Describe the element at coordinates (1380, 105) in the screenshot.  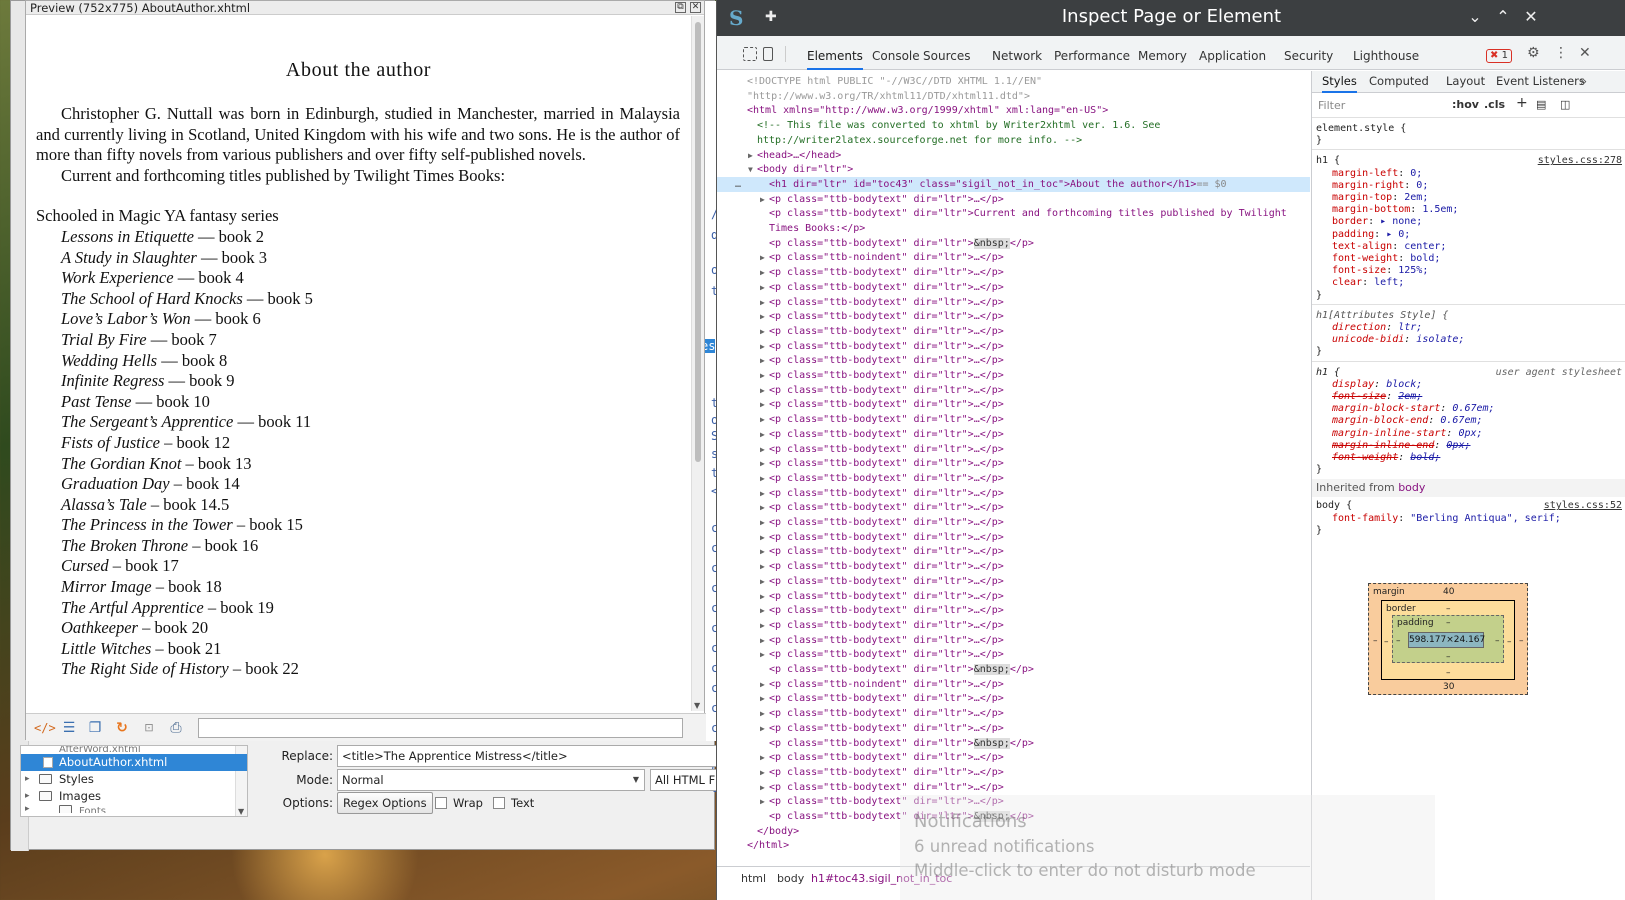
I see `styles-filter-input: Filter` at that location.